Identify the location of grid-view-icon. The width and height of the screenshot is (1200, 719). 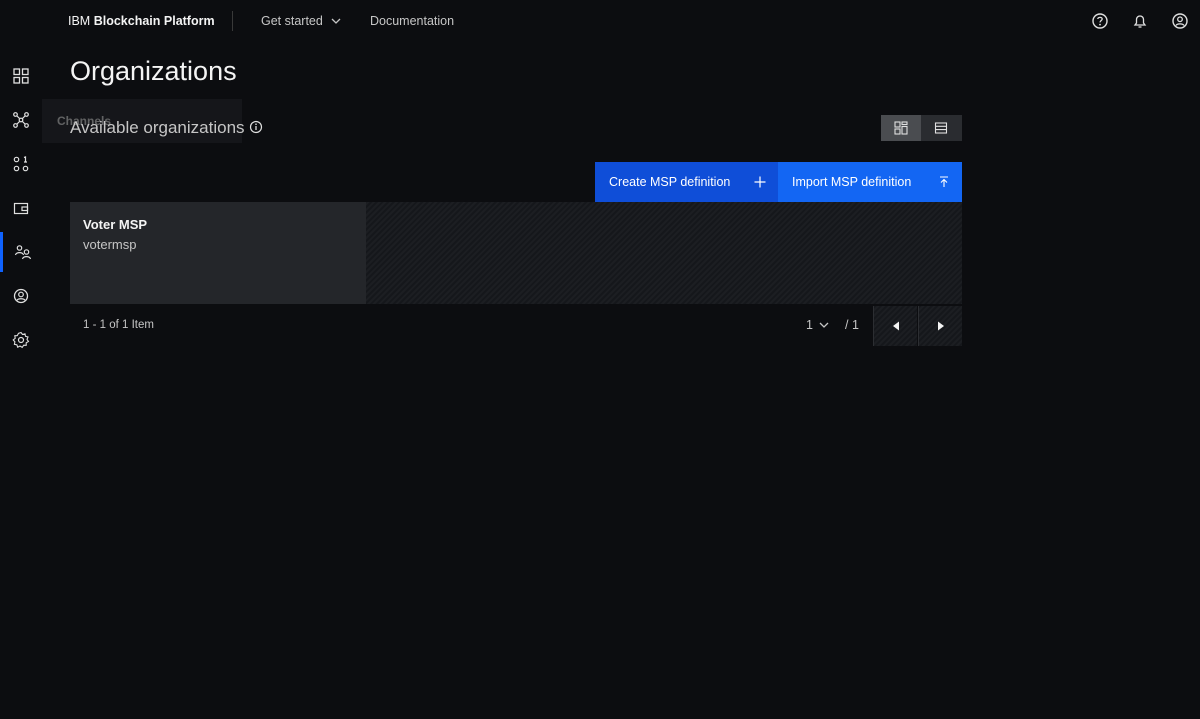
(901, 128).